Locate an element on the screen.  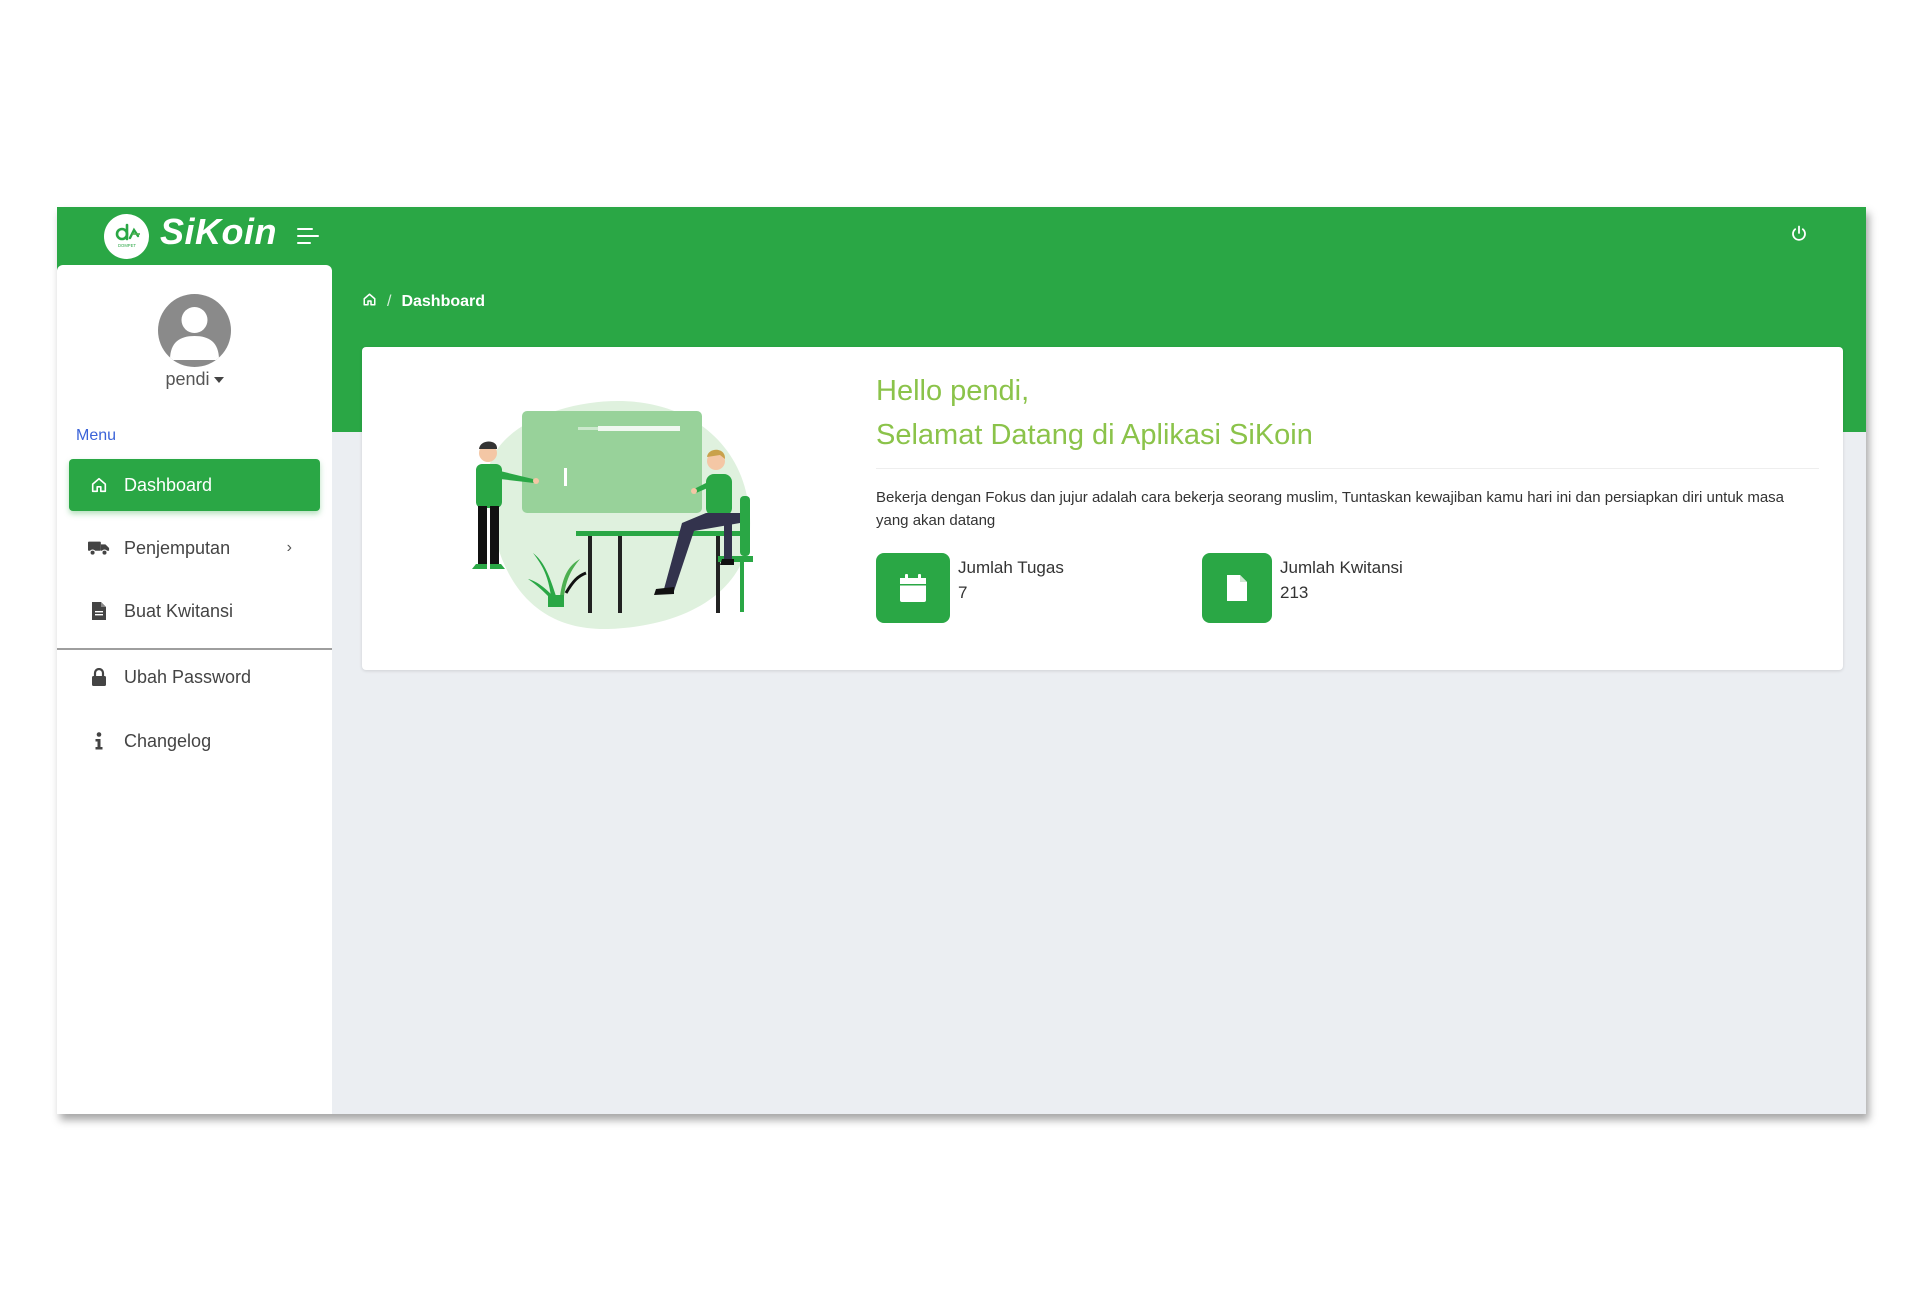
sidebar-item-changelog: Changelog is located at coordinates (194, 741).